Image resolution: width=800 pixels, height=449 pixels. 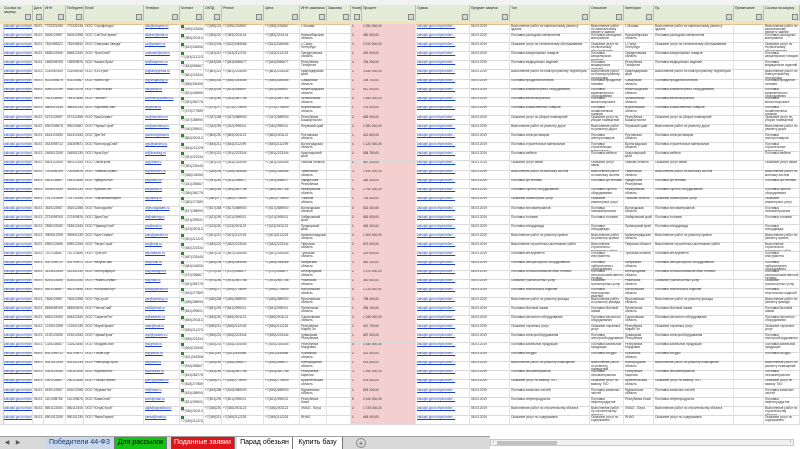 I want to click on table-cell: Поставка сельскохозяйственной техники, so click(x=694, y=274).